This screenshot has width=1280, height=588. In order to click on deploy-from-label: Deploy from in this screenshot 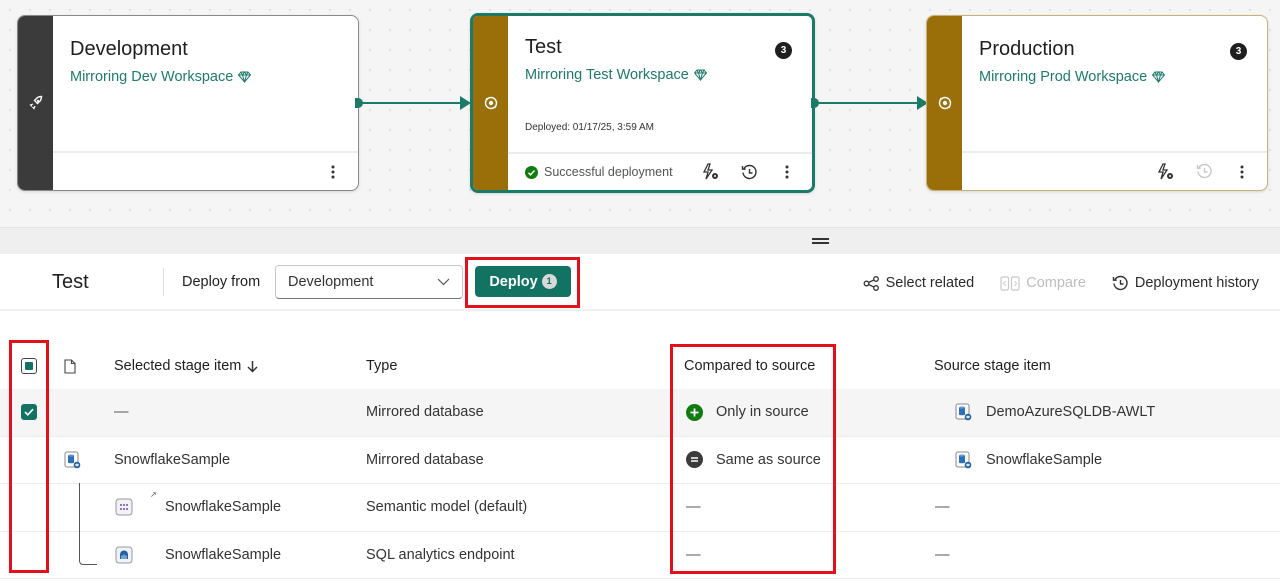, I will do `click(221, 282)`.